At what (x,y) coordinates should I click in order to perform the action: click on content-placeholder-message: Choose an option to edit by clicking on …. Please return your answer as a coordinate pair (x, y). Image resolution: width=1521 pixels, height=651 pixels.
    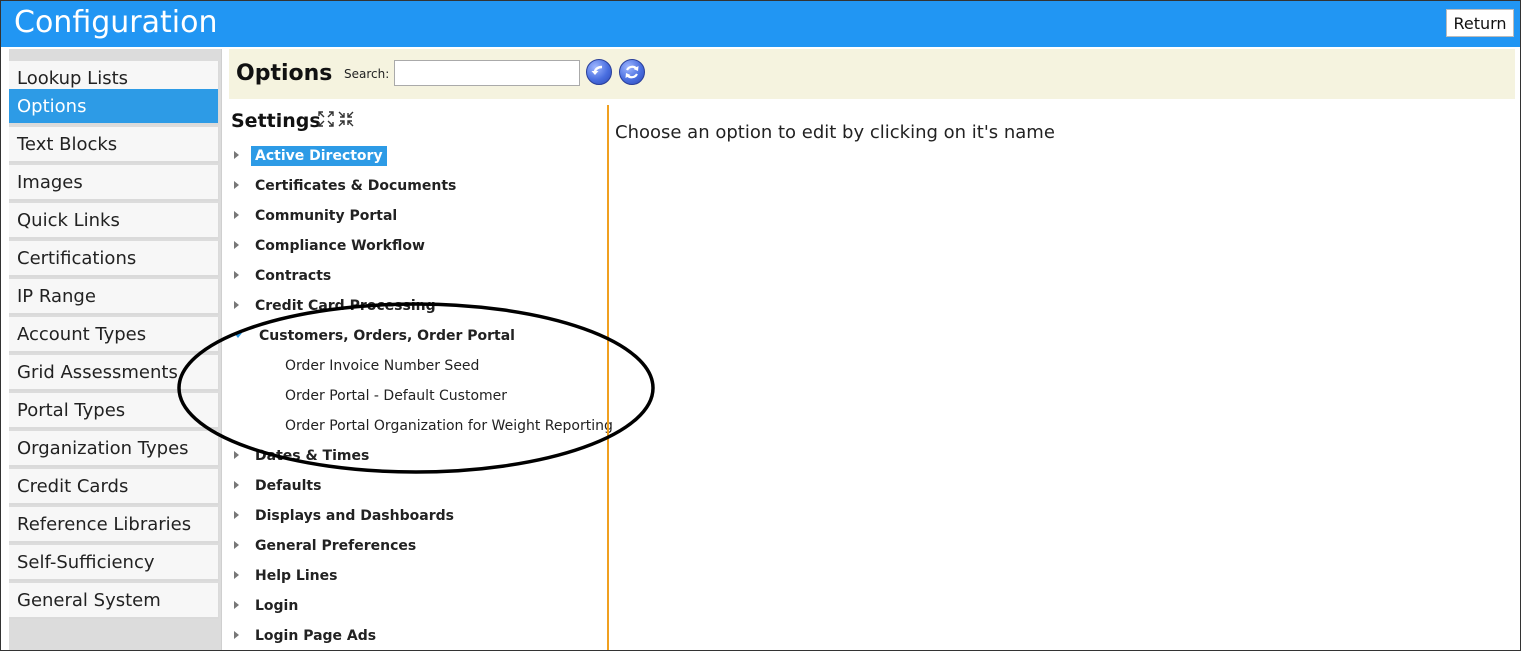
    Looking at the image, I should click on (835, 132).